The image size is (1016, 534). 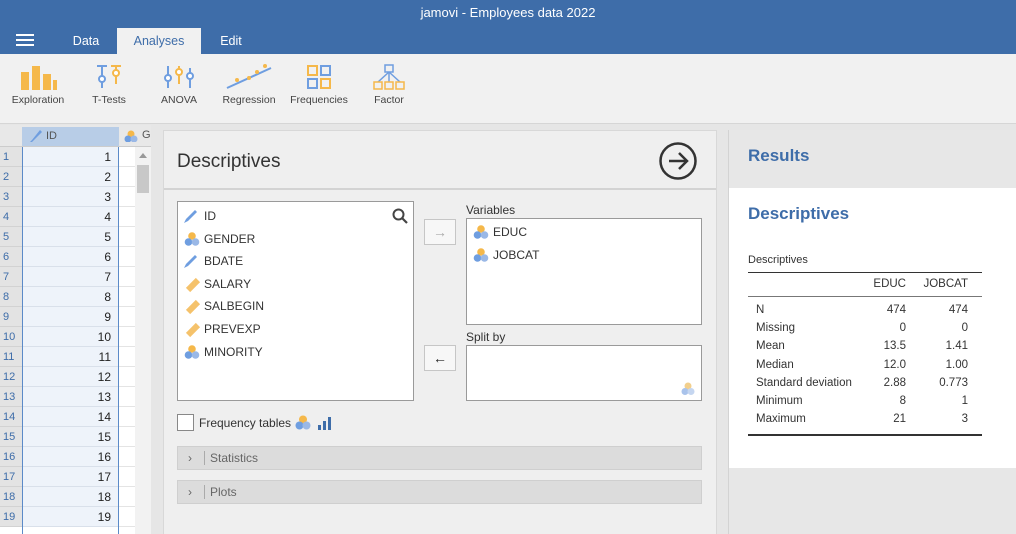 What do you see at coordinates (894, 346) in the screenshot?
I see `educ-value: 13.5` at bounding box center [894, 346].